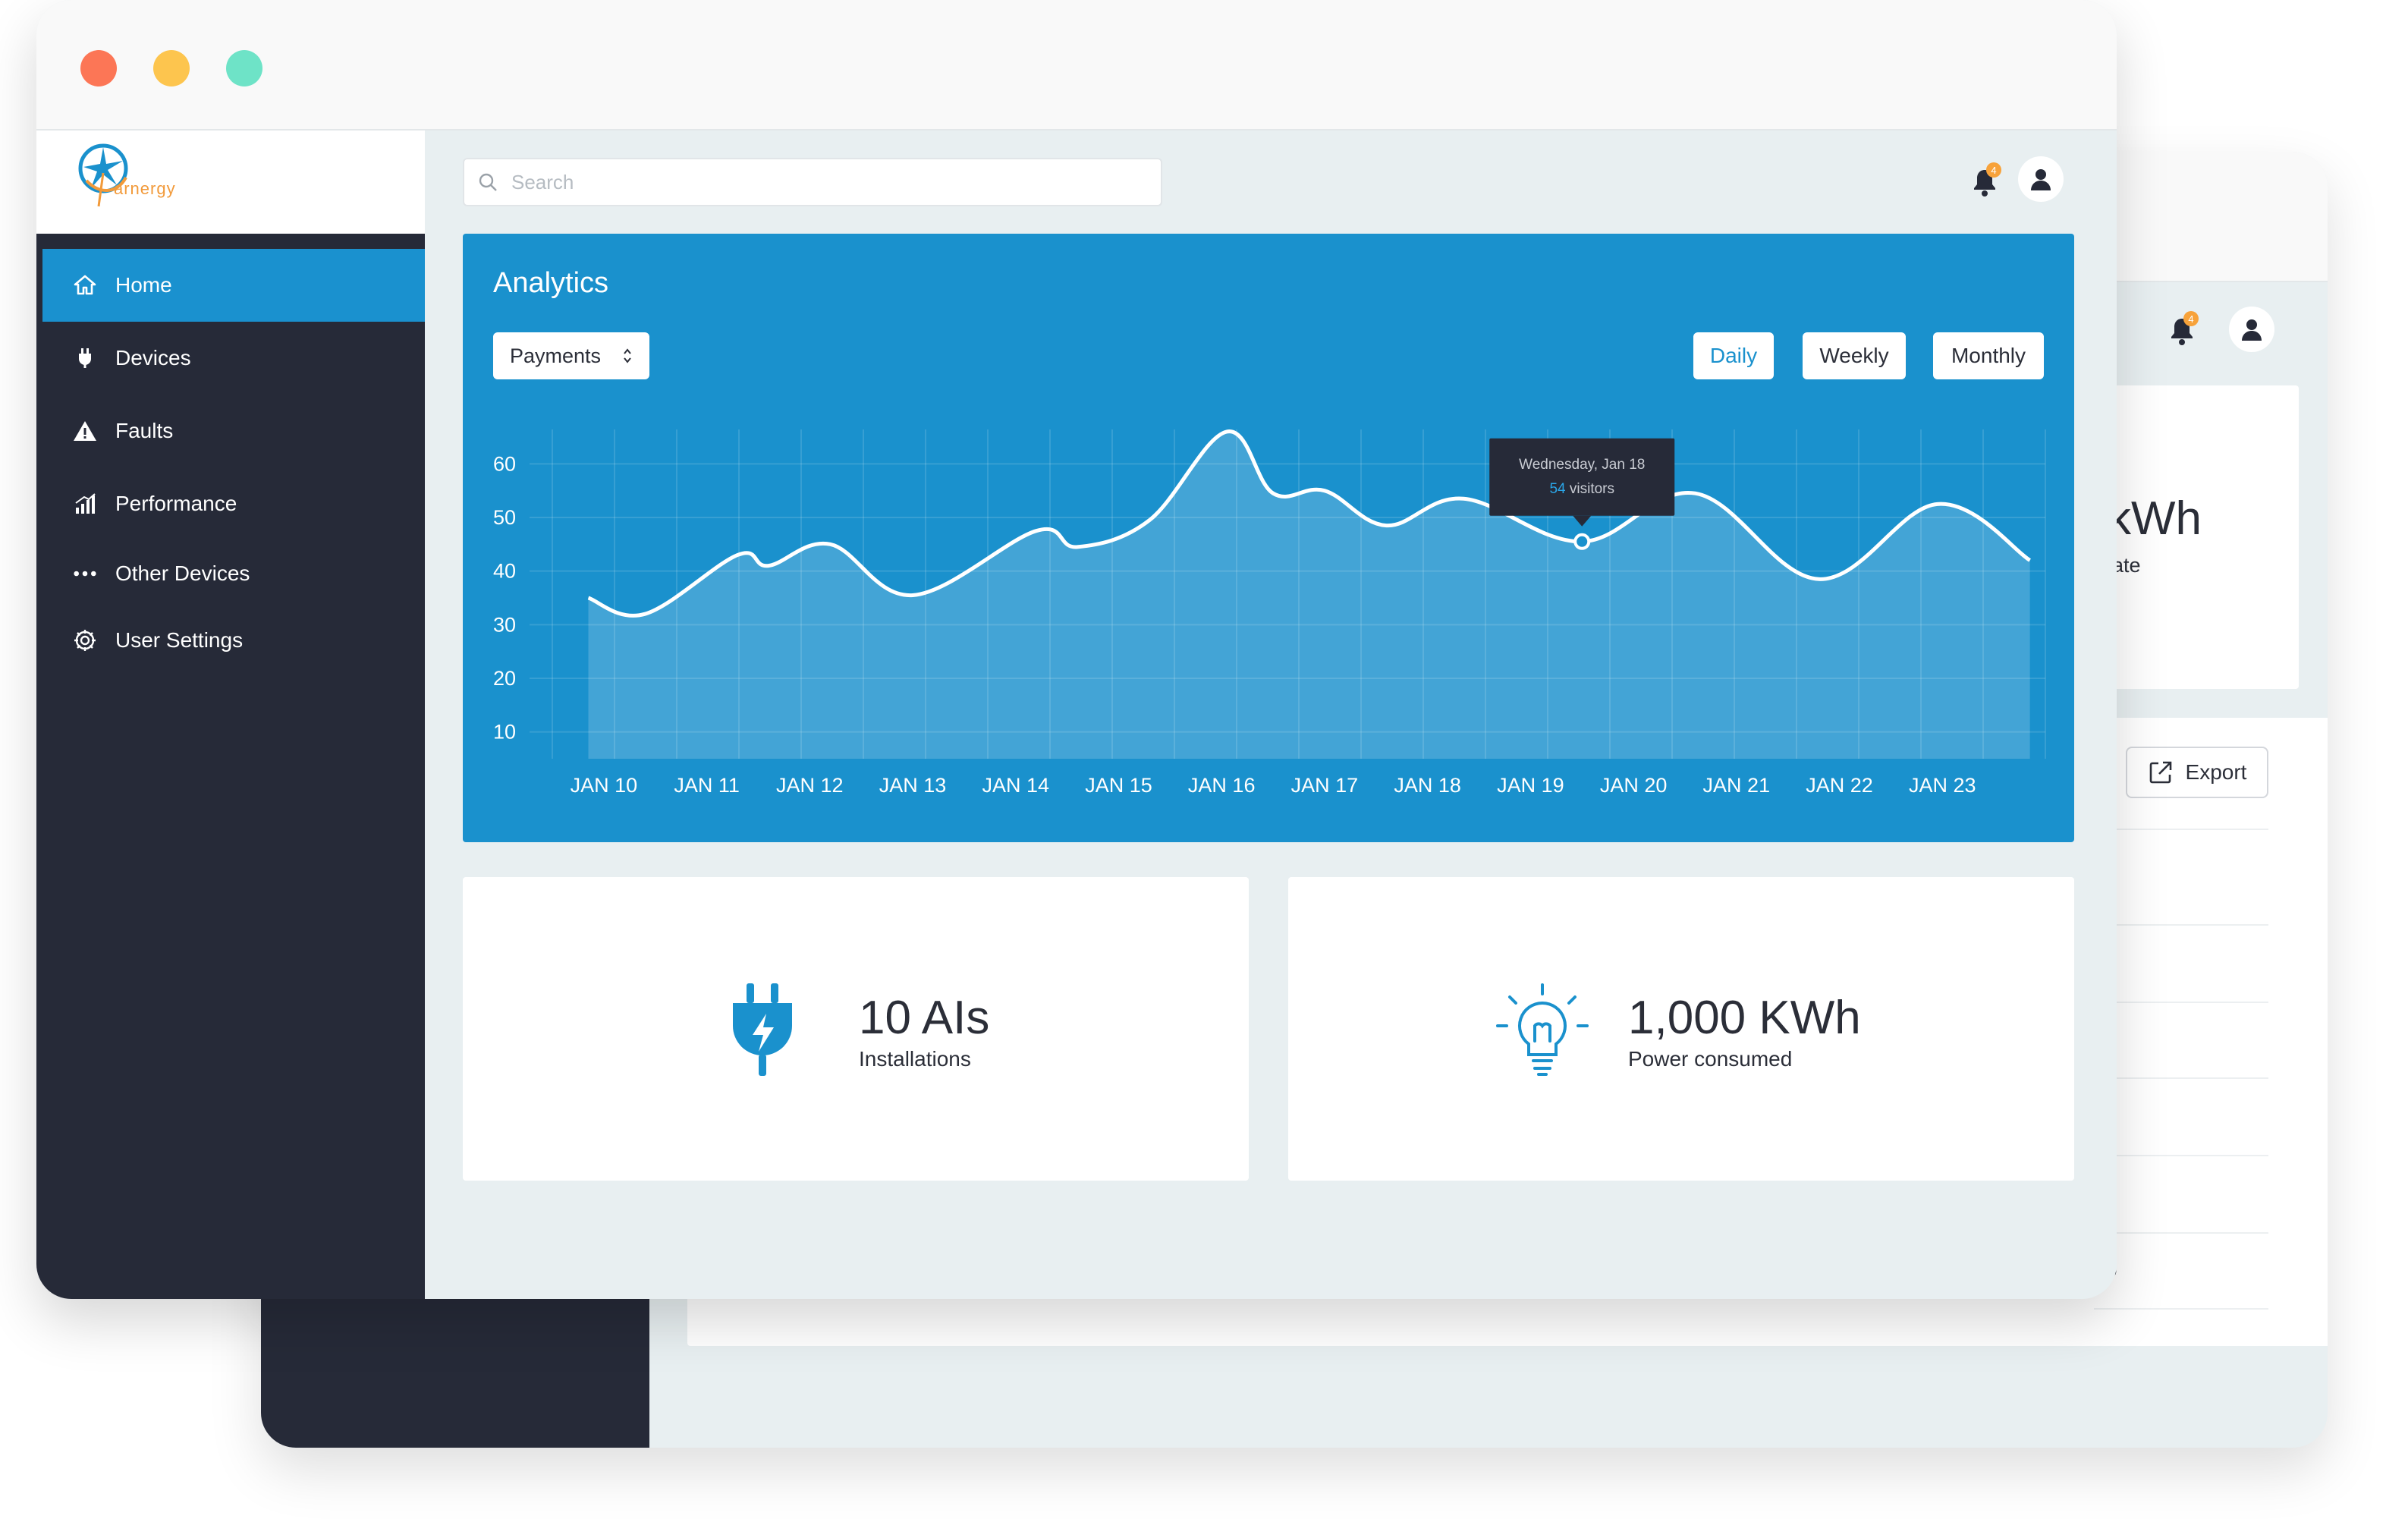 The width and height of the screenshot is (2408, 1519). What do you see at coordinates (230, 182) in the screenshot?
I see `logo: arnergy` at bounding box center [230, 182].